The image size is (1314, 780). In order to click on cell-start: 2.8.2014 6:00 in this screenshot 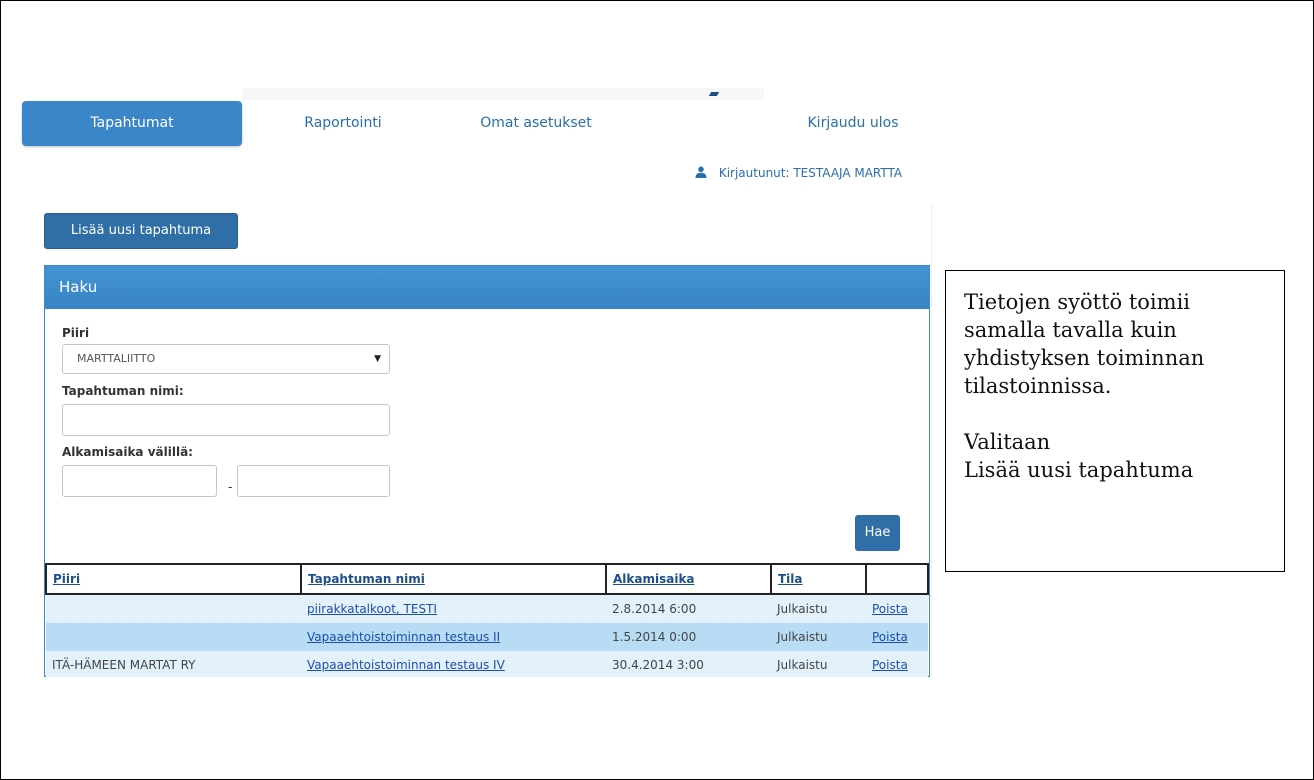, I will do `click(688, 608)`.